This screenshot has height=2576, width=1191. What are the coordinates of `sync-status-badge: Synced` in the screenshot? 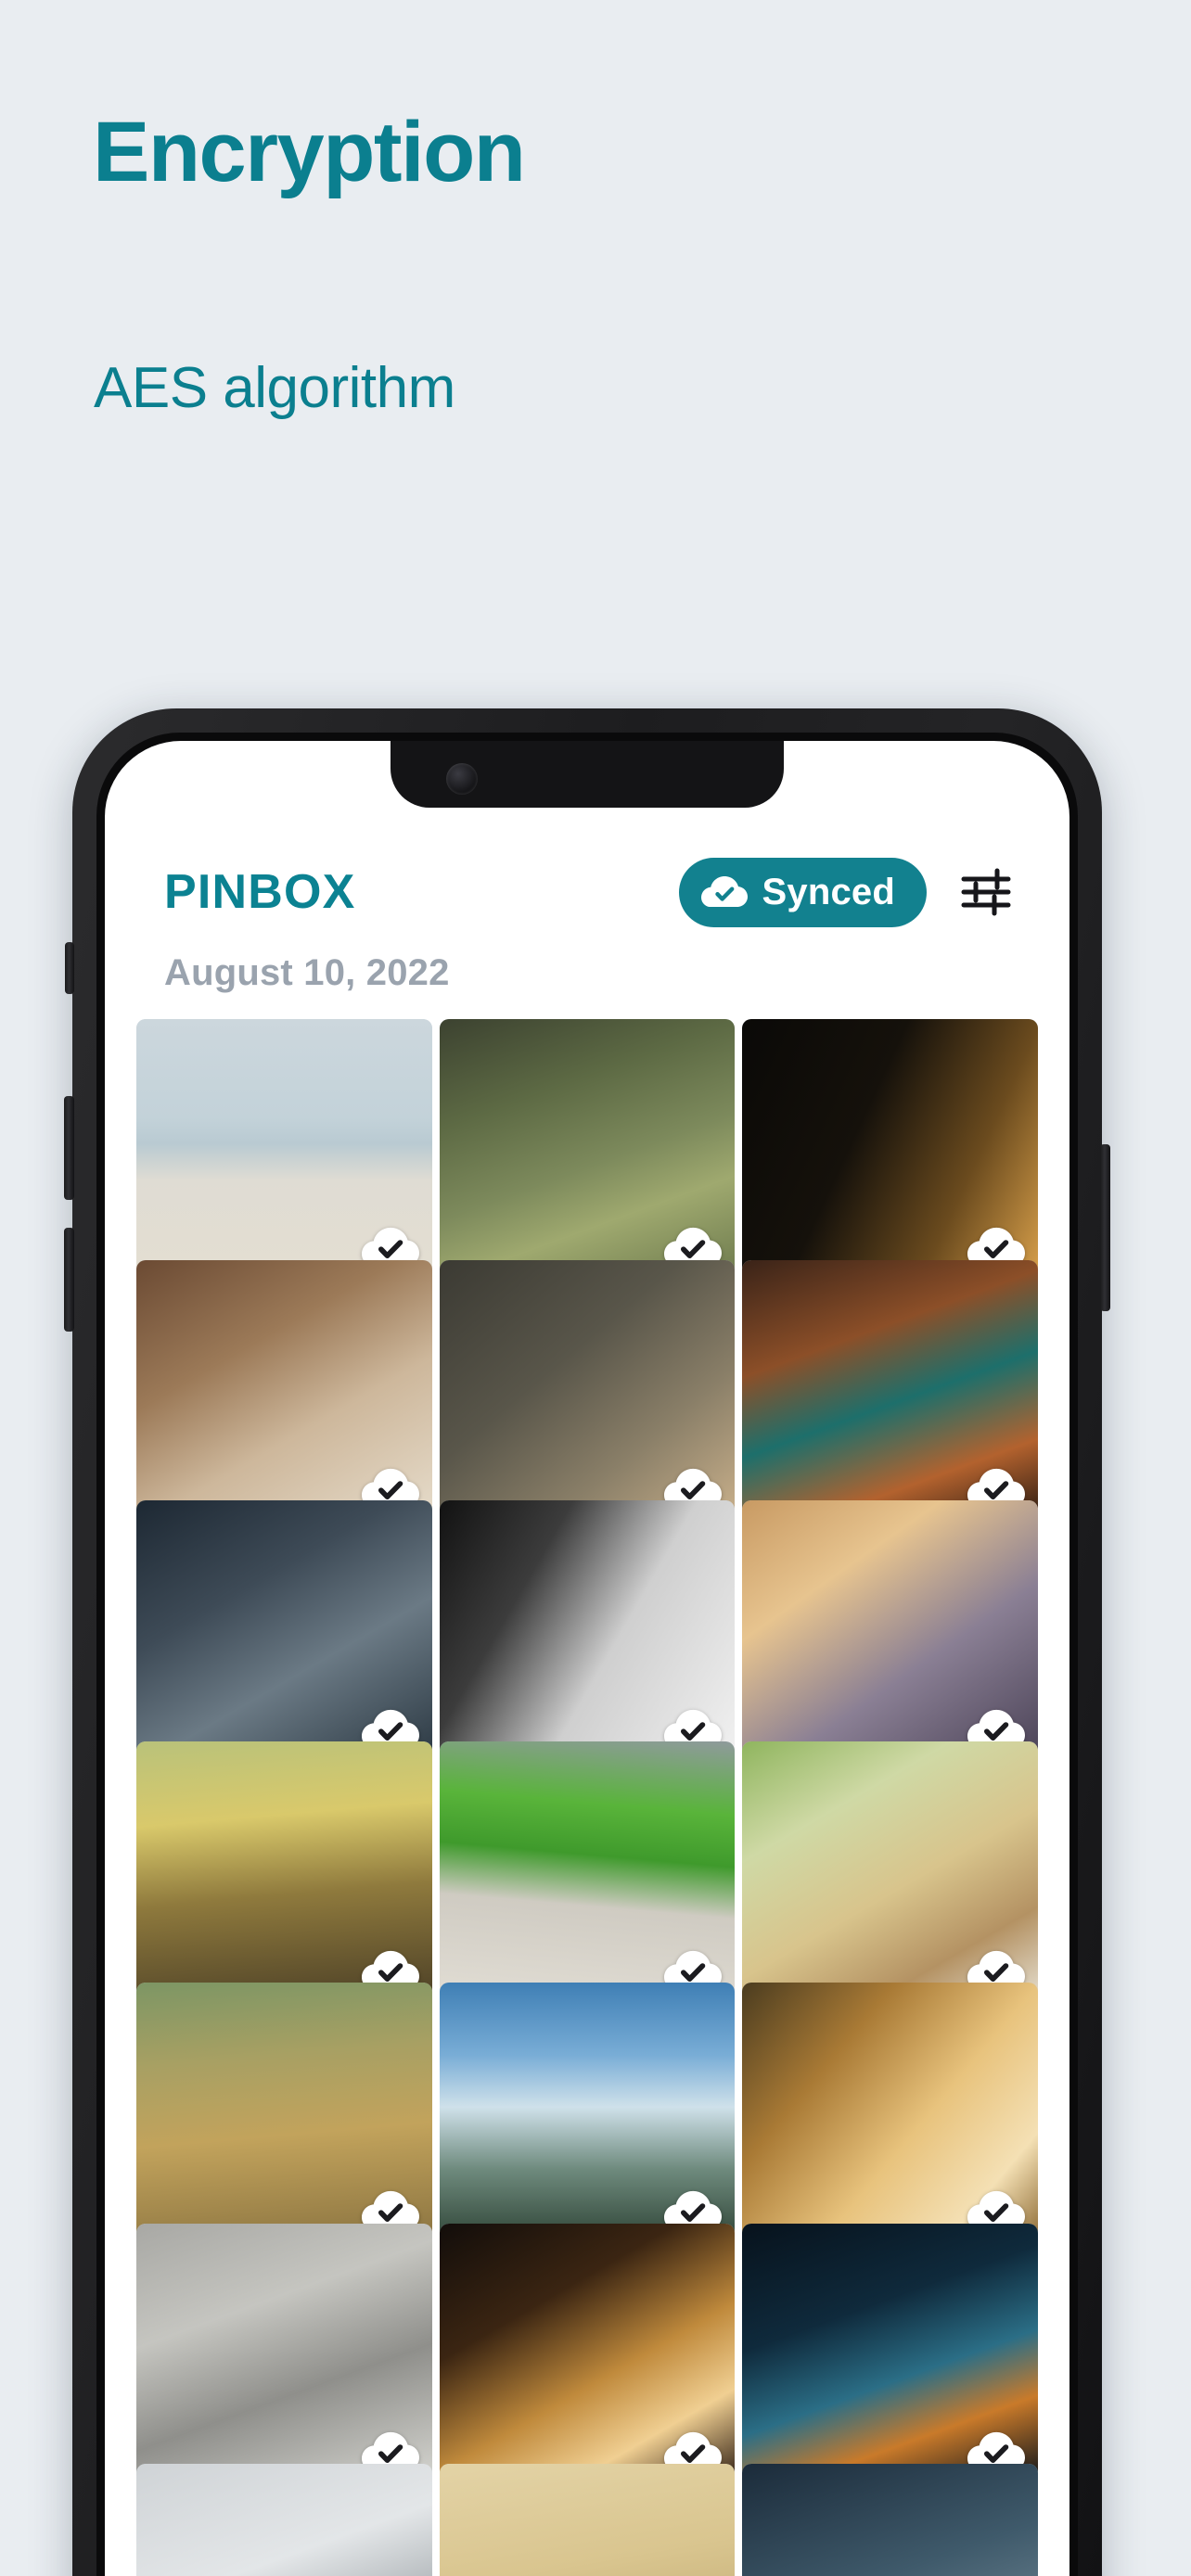 It's located at (803, 892).